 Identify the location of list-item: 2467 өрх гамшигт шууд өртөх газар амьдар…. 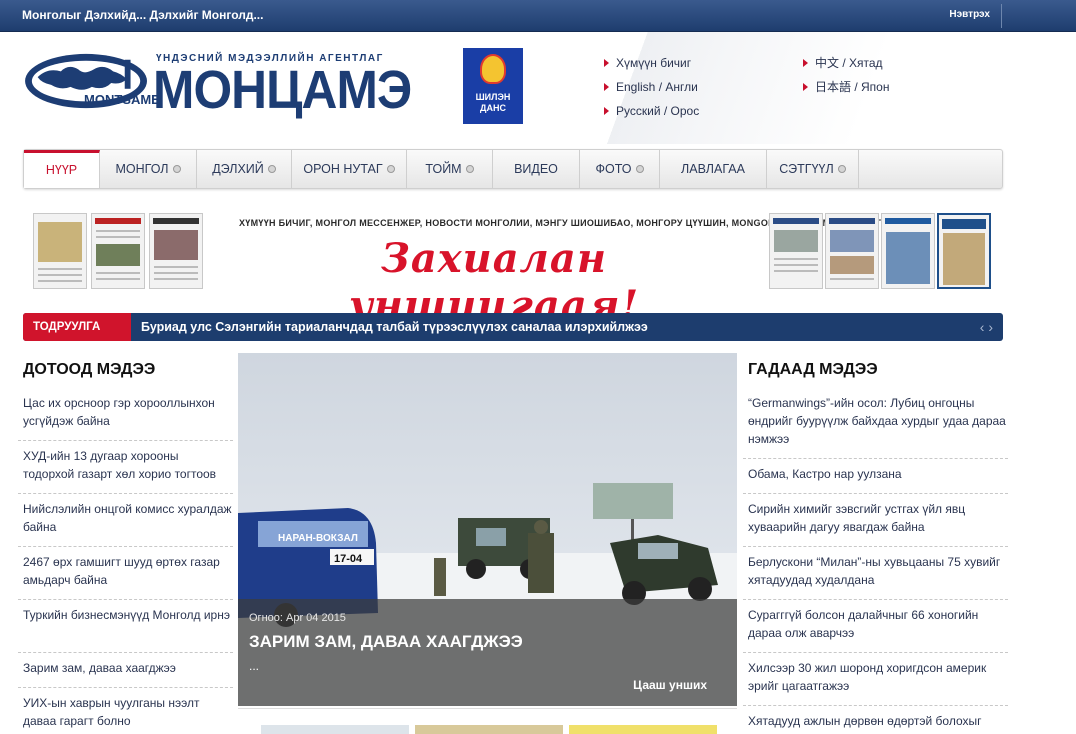
(125, 573).